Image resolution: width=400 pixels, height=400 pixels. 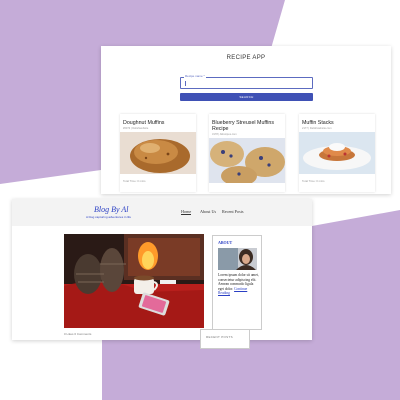 What do you see at coordinates (111, 209) in the screenshot?
I see `blog-title: Blog By Al` at bounding box center [111, 209].